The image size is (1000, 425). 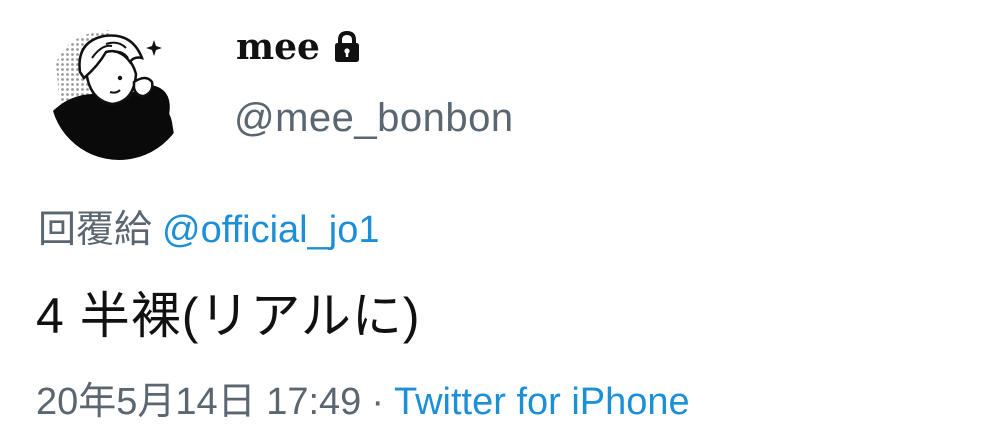 What do you see at coordinates (228, 316) in the screenshot?
I see `tweet-text: 4 半裸(リアルに)` at bounding box center [228, 316].